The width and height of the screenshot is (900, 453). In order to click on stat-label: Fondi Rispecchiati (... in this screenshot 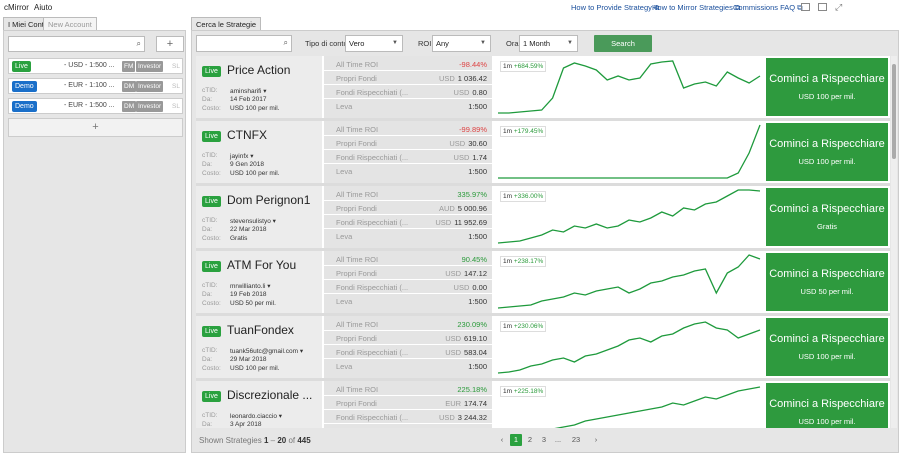, I will do `click(372, 92)`.